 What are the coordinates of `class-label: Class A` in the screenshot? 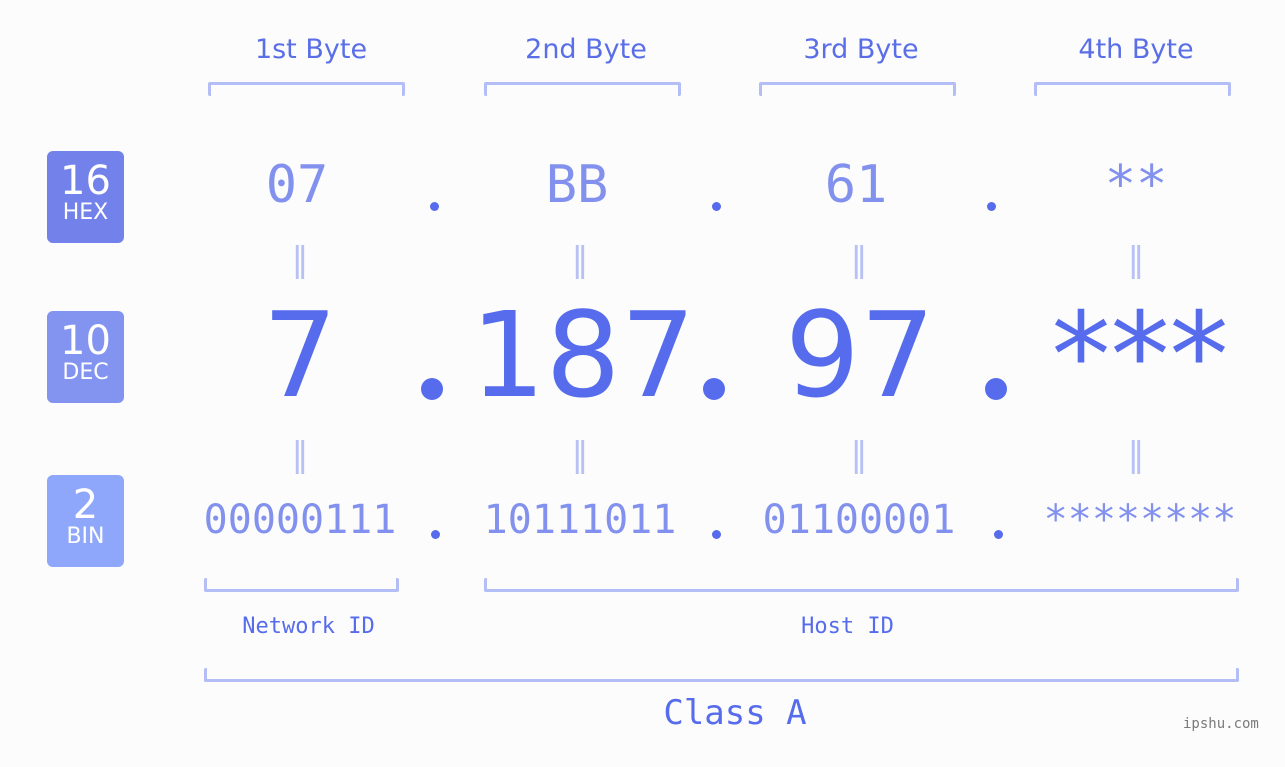 It's located at (735, 713).